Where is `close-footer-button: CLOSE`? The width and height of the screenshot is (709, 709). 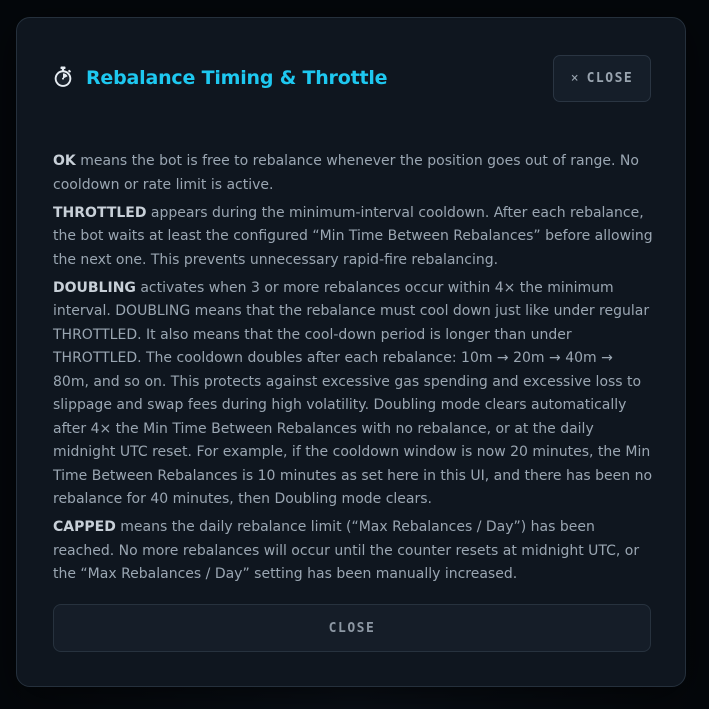
close-footer-button: CLOSE is located at coordinates (352, 628).